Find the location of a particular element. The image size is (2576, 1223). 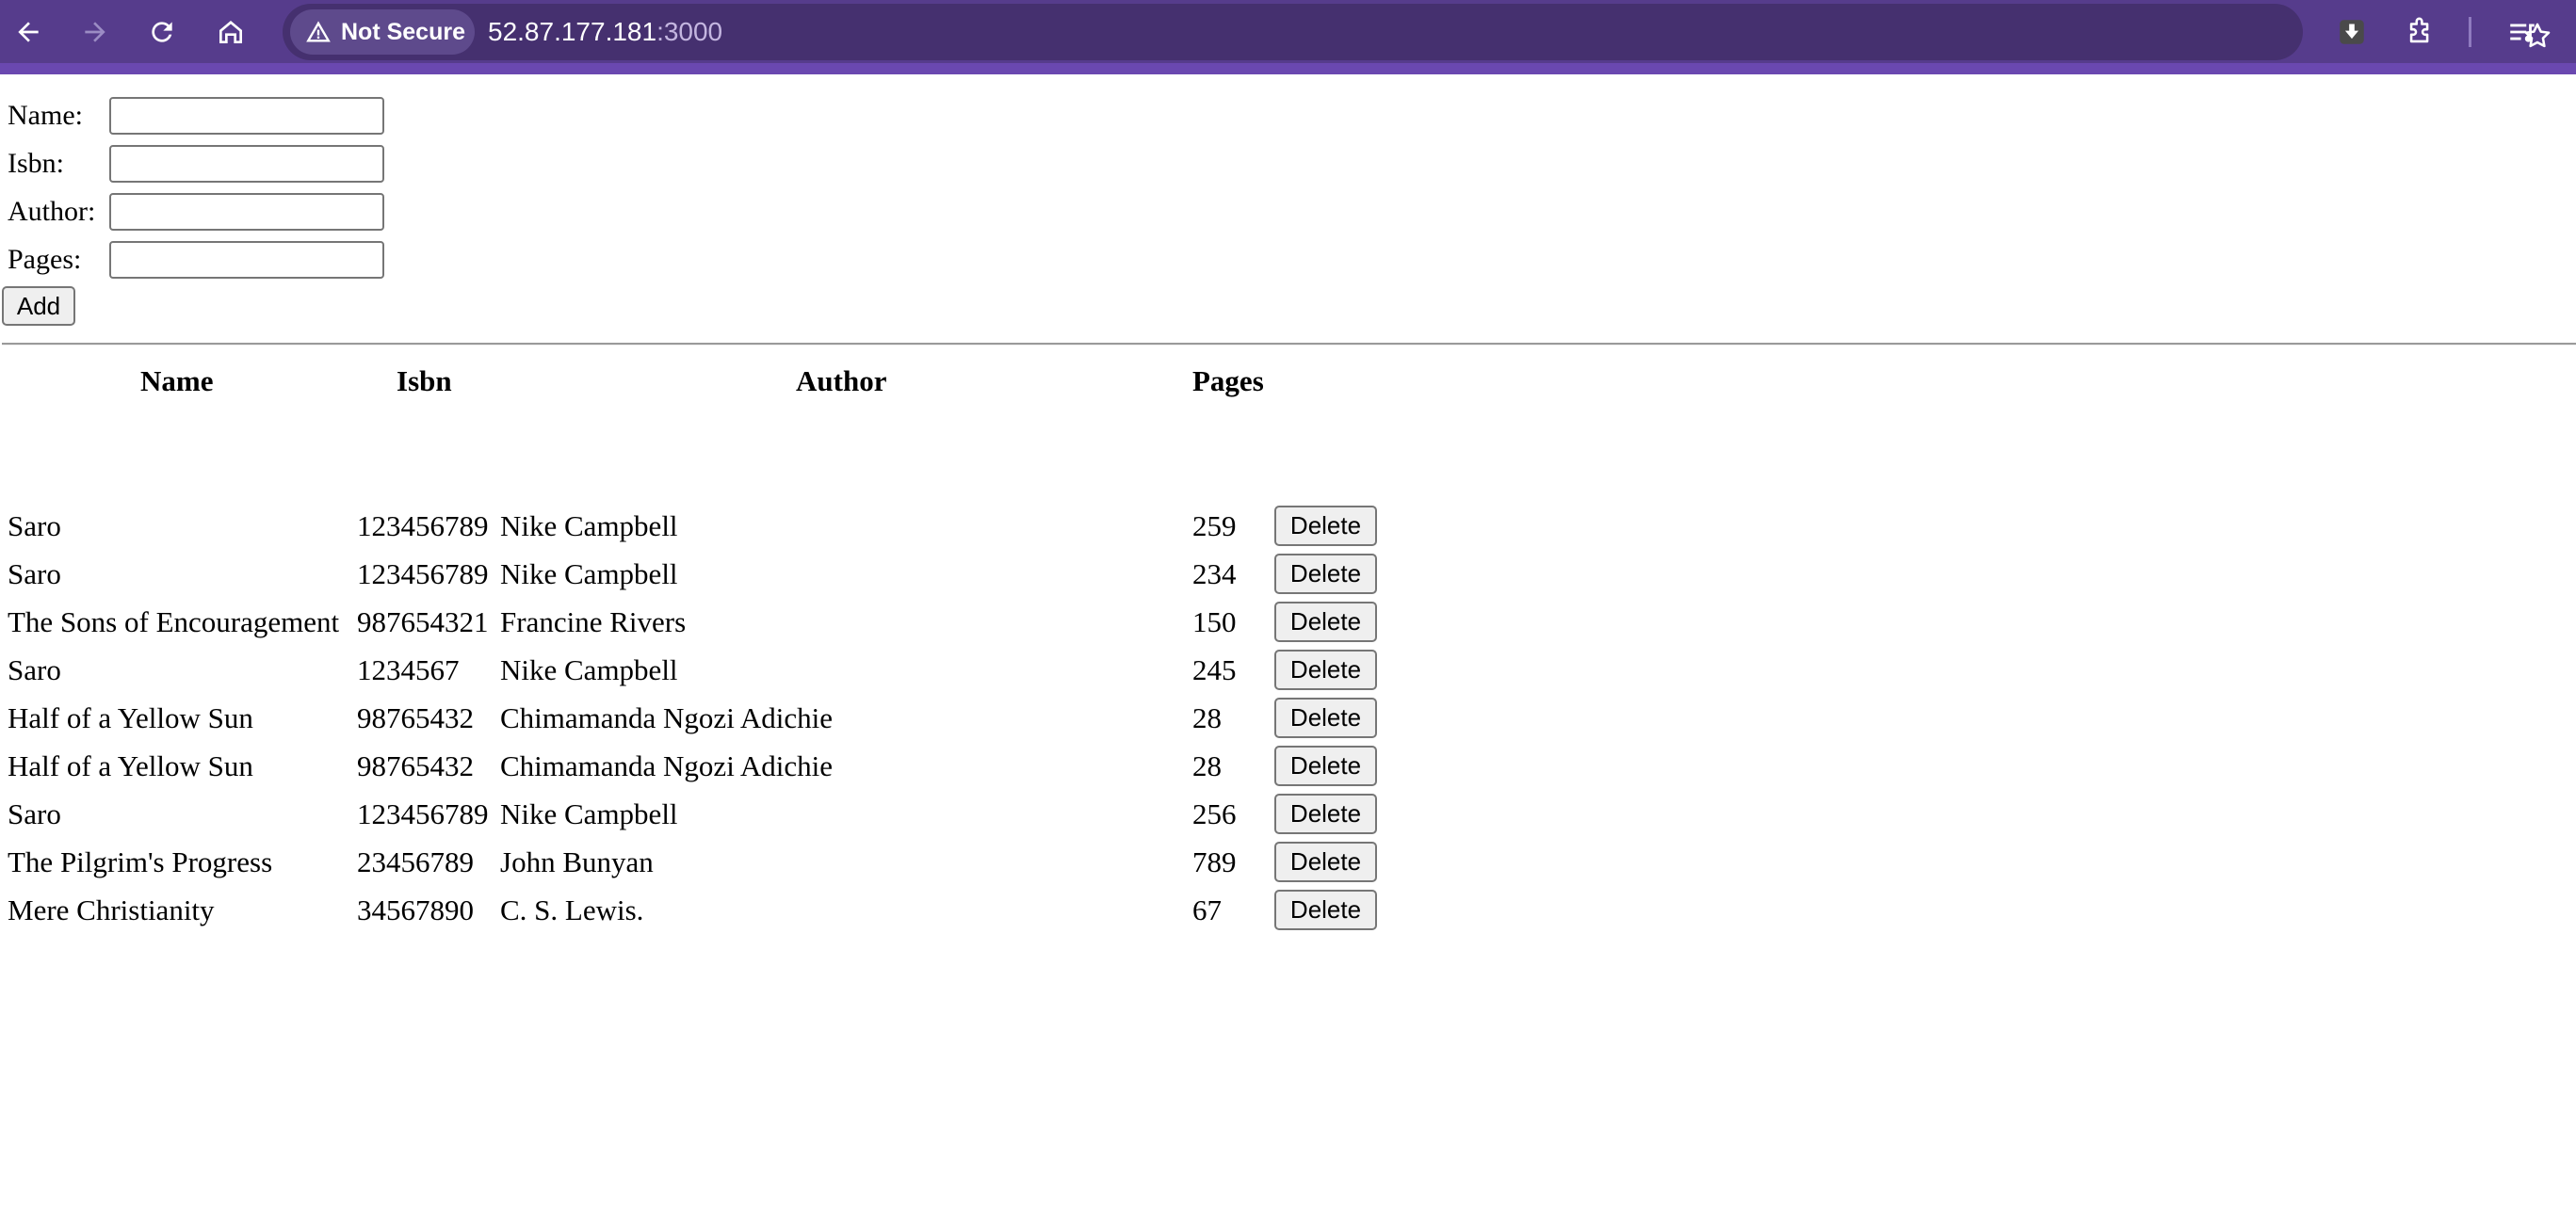

table-row: Saro 1234567 Nike Campbell 245 Delete is located at coordinates (706, 669).